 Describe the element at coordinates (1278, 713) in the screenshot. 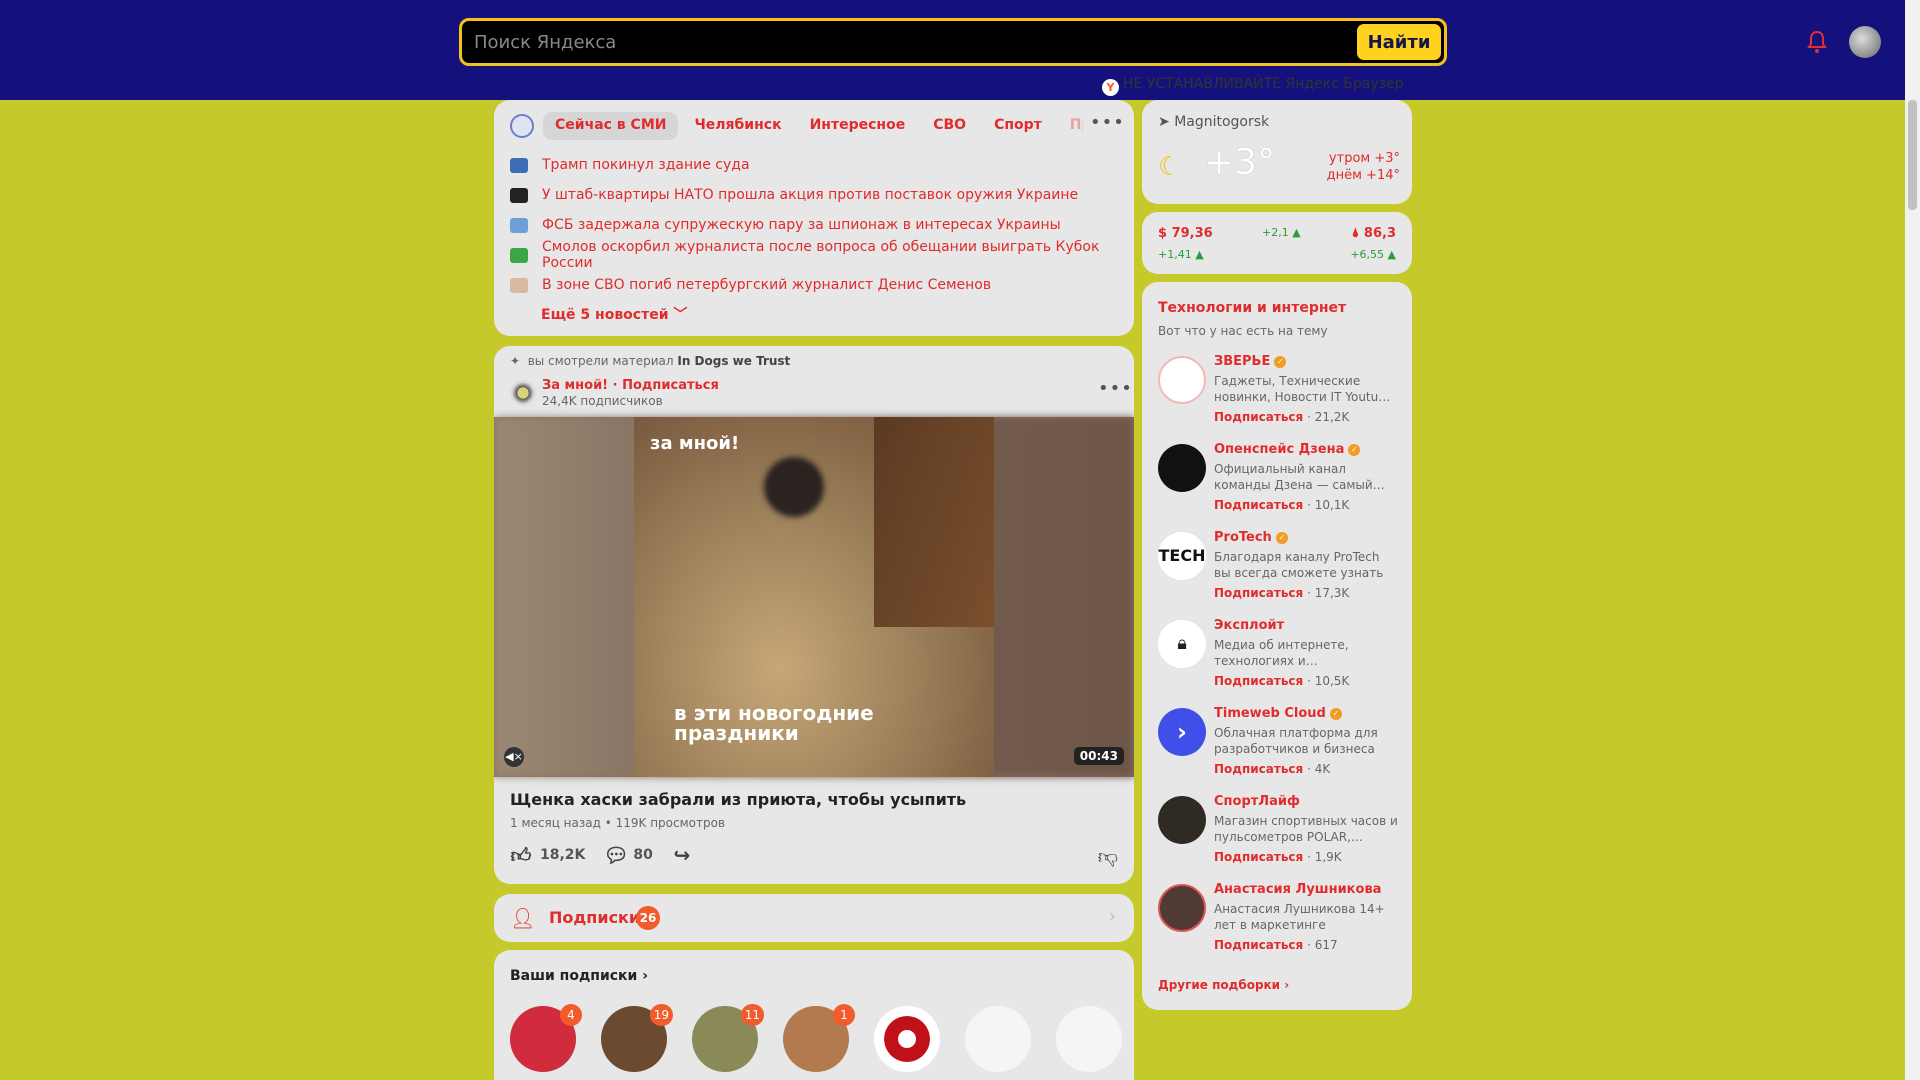

I see `channel-name-row: Timeweb Cloud ✓` at that location.